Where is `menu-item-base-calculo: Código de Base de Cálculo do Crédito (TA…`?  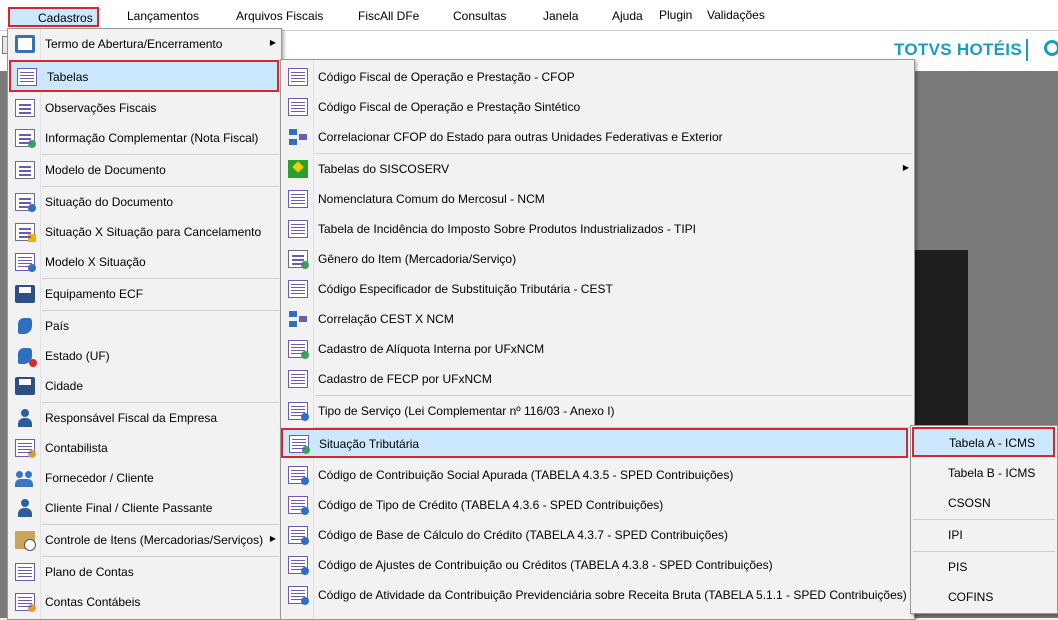
menu-item-base-calculo: Código de Base de Cálculo do Crédito (TA… is located at coordinates (597, 535).